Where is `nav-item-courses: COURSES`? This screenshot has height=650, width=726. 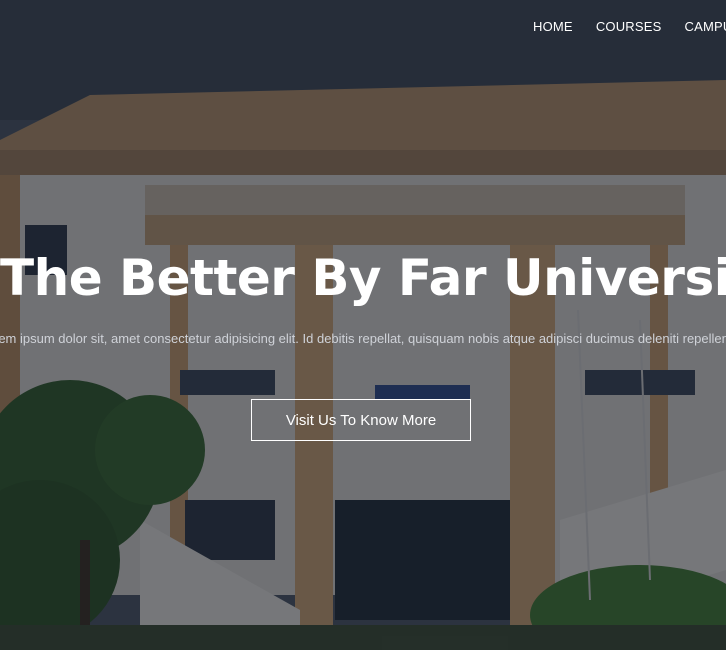
nav-item-courses: COURSES is located at coordinates (629, 26).